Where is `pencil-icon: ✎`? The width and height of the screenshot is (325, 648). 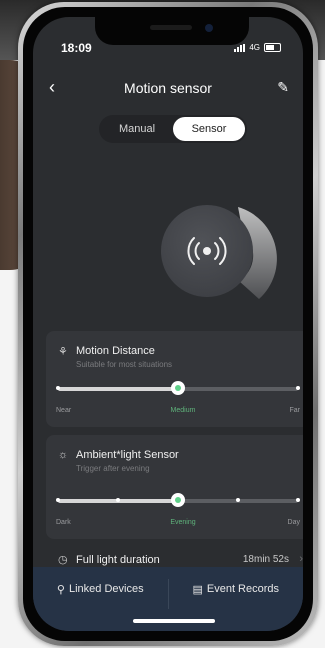 pencil-icon: ✎ is located at coordinates (283, 87).